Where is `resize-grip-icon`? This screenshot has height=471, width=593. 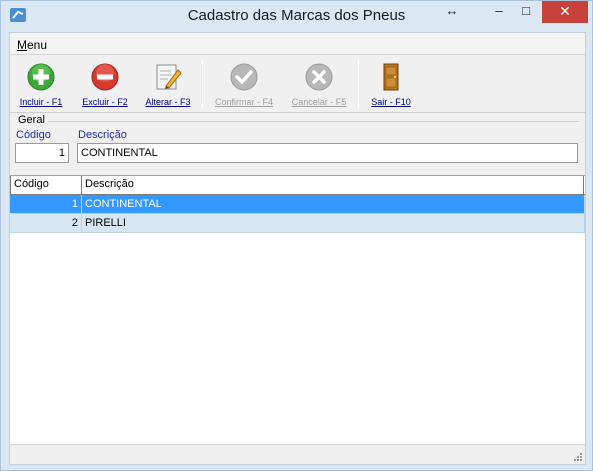
resize-grip-icon is located at coordinates (577, 456).